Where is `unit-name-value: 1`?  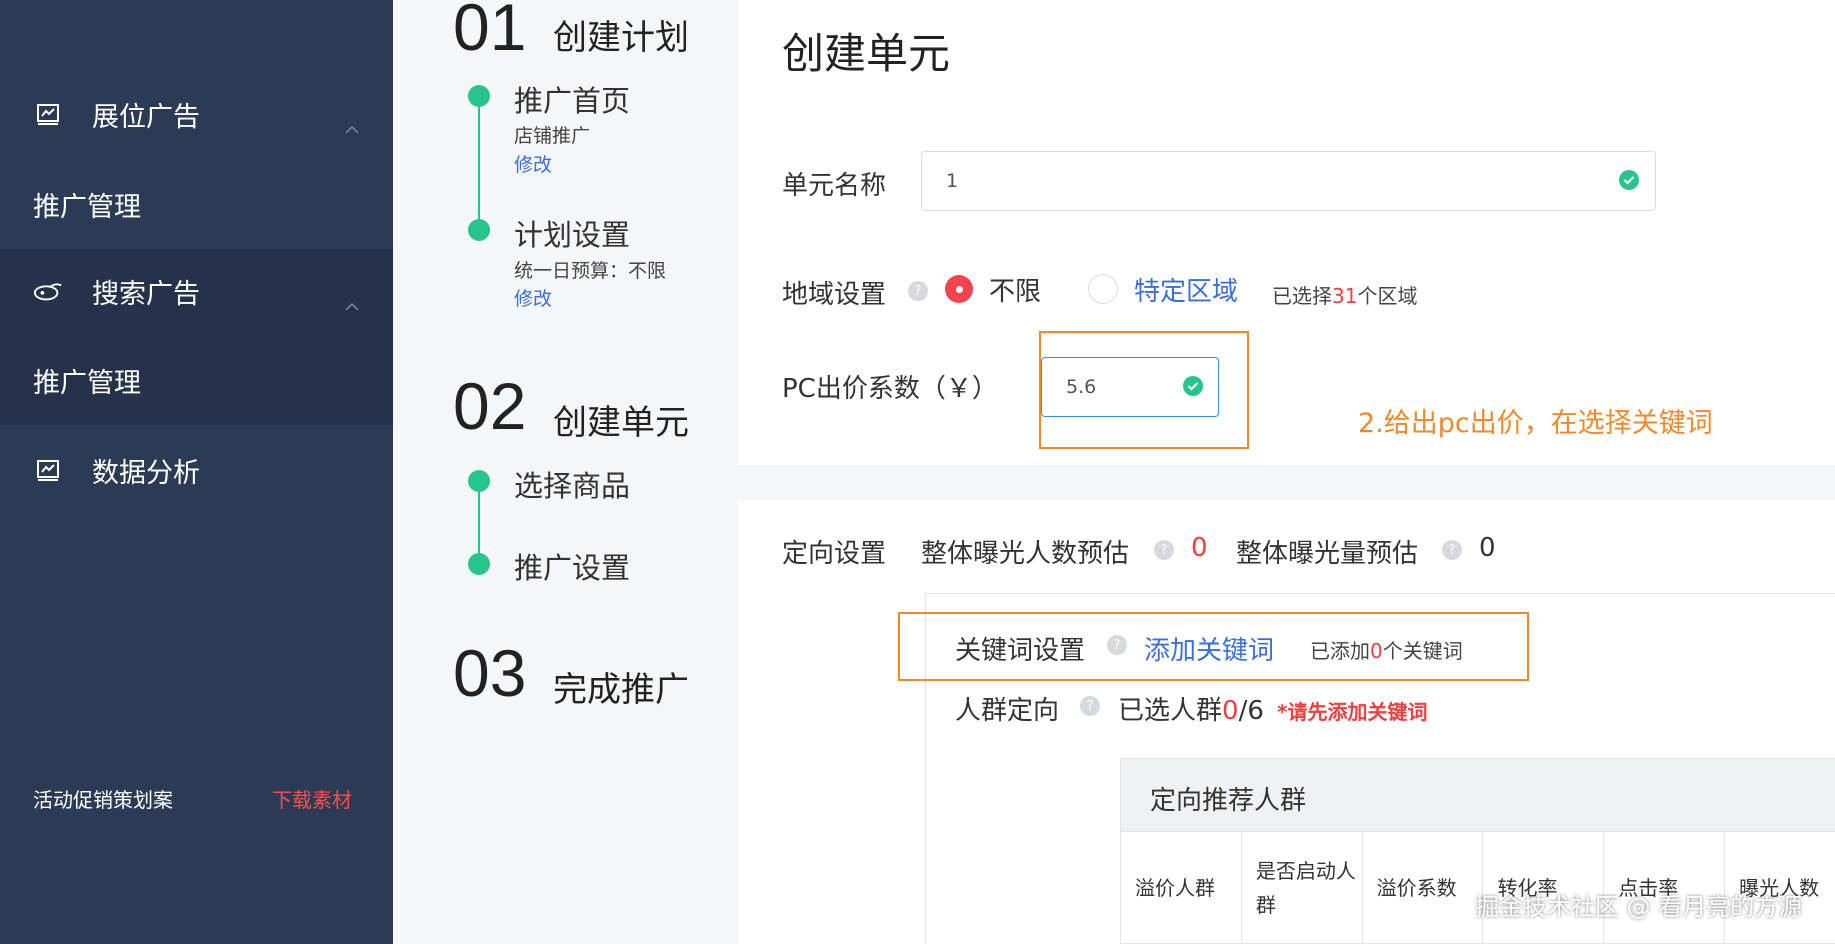
unit-name-value: 1 is located at coordinates (952, 181).